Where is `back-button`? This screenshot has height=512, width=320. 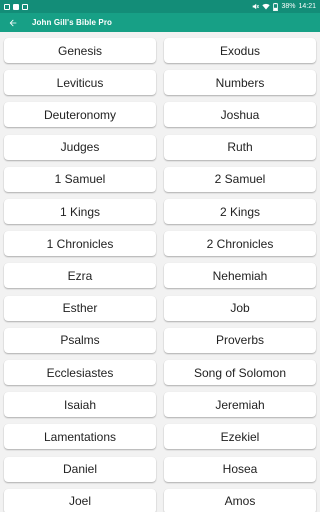 back-button is located at coordinates (13, 22).